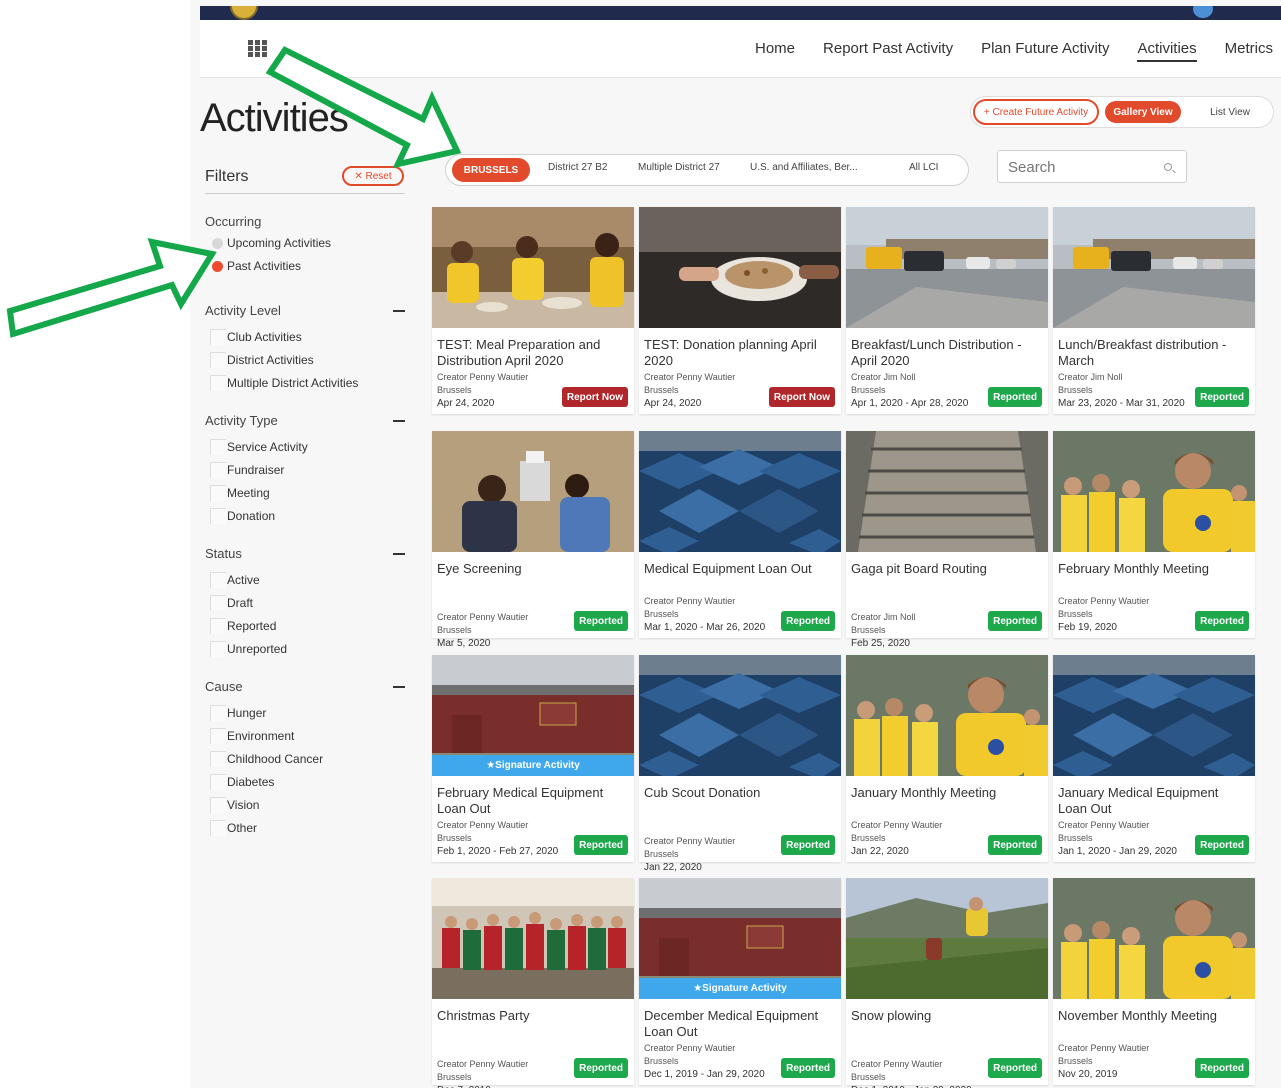 Image resolution: width=1281 pixels, height=1088 pixels. What do you see at coordinates (305, 337) in the screenshot?
I see `level-club-option: Club Activities` at bounding box center [305, 337].